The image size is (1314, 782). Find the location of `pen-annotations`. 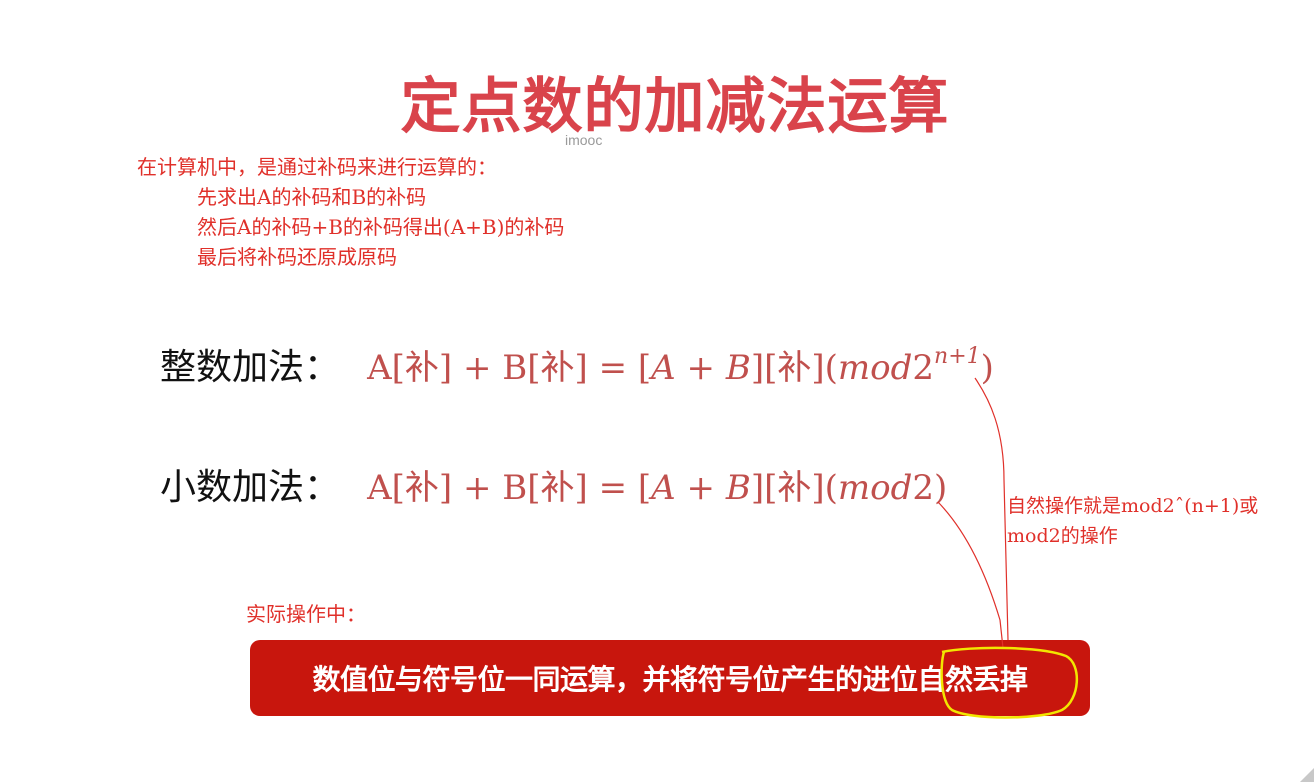

pen-annotations is located at coordinates (1008, 548).